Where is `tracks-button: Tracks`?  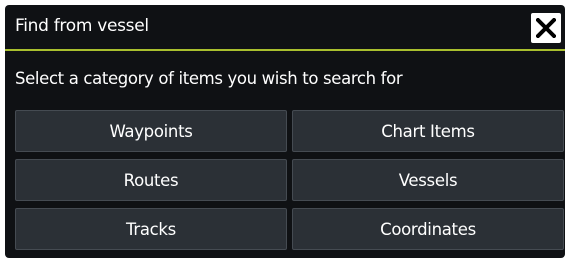
tracks-button: Tracks is located at coordinates (151, 229).